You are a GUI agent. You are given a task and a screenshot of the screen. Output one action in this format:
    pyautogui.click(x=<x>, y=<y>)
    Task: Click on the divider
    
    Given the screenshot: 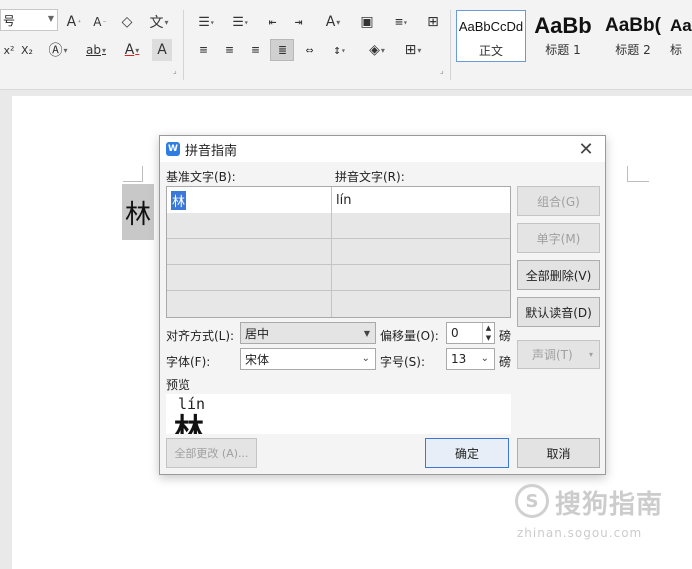 What is the action you would take?
    pyautogui.click(x=183, y=45)
    